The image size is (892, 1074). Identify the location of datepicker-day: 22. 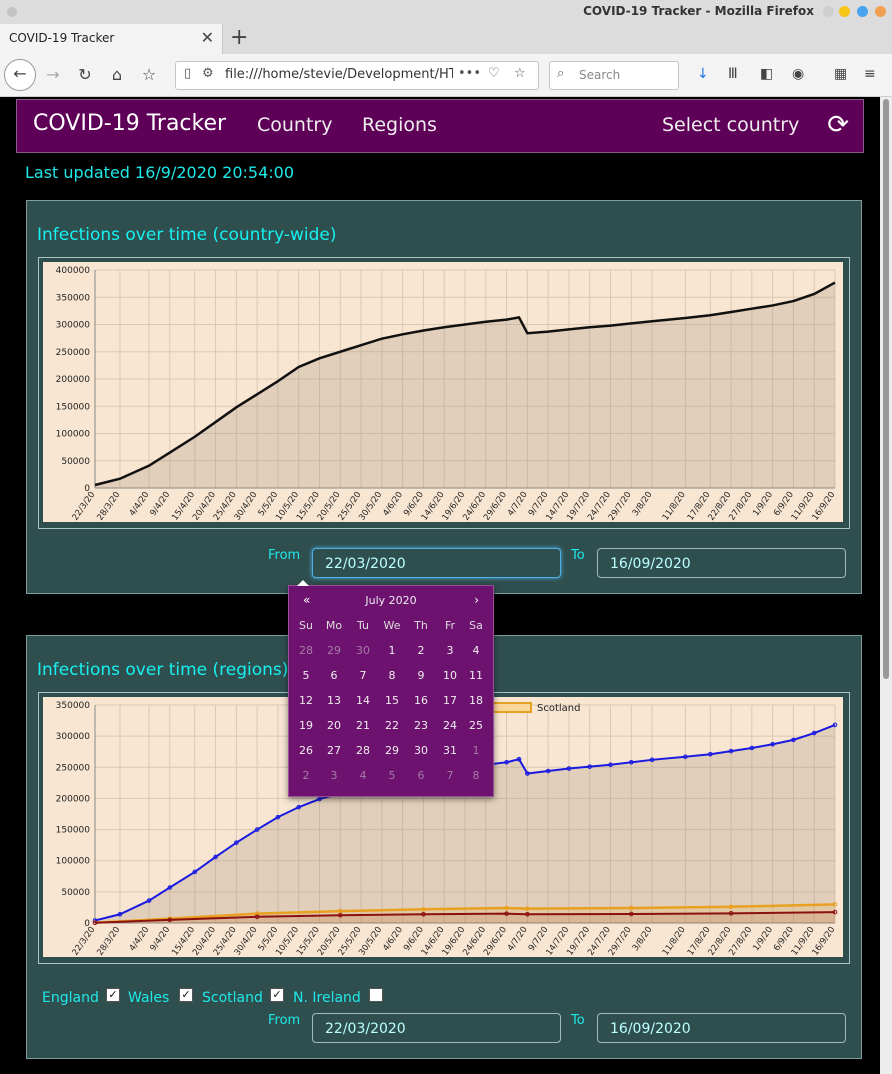
(392, 725).